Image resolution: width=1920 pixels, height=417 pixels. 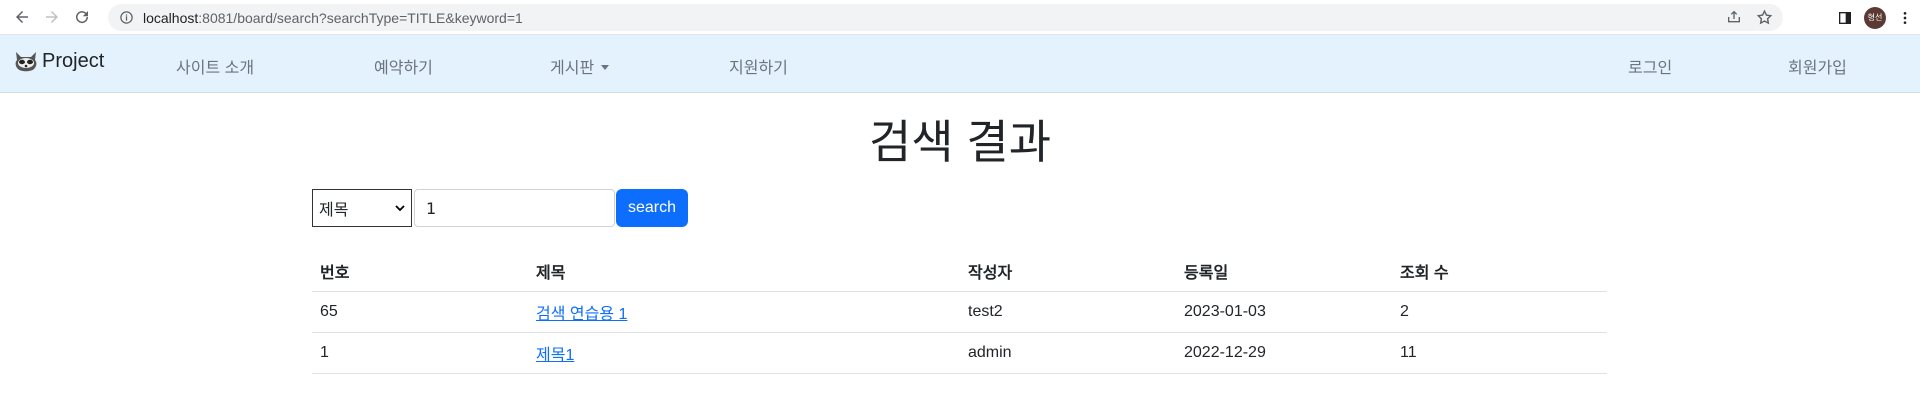 What do you see at coordinates (403, 66) in the screenshot?
I see `nav-reservation: 예약하기` at bounding box center [403, 66].